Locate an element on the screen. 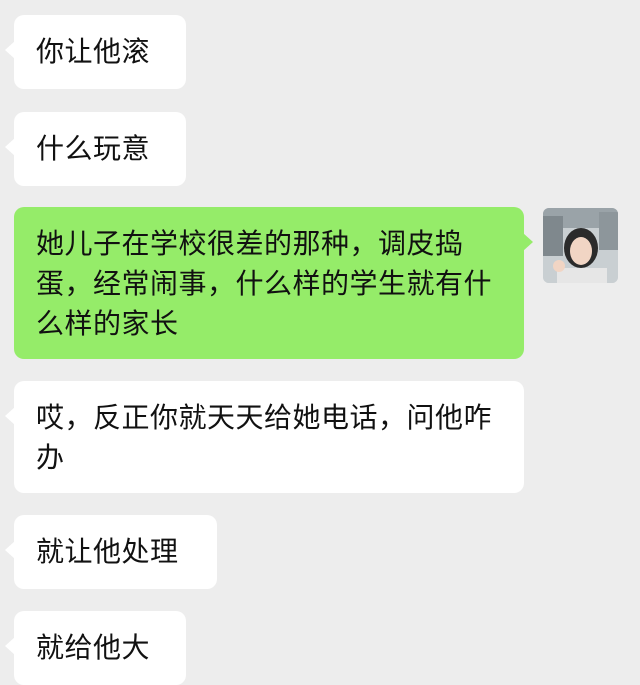 Image resolution: width=640 pixels, height=685 pixels. message-bubble-incoming: 你让他滚 is located at coordinates (95, 52).